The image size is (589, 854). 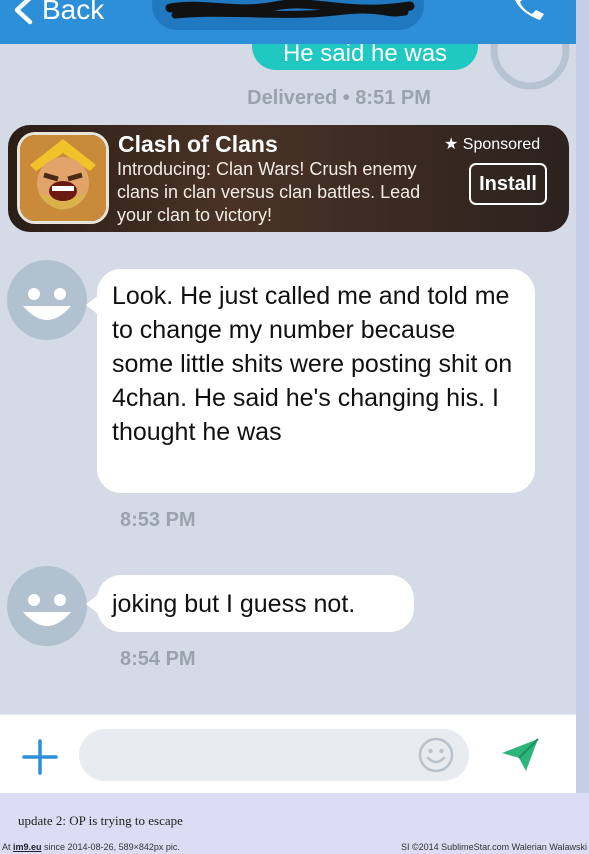 What do you see at coordinates (234, 604) in the screenshot?
I see `received-message-text: joking but I guess not.` at bounding box center [234, 604].